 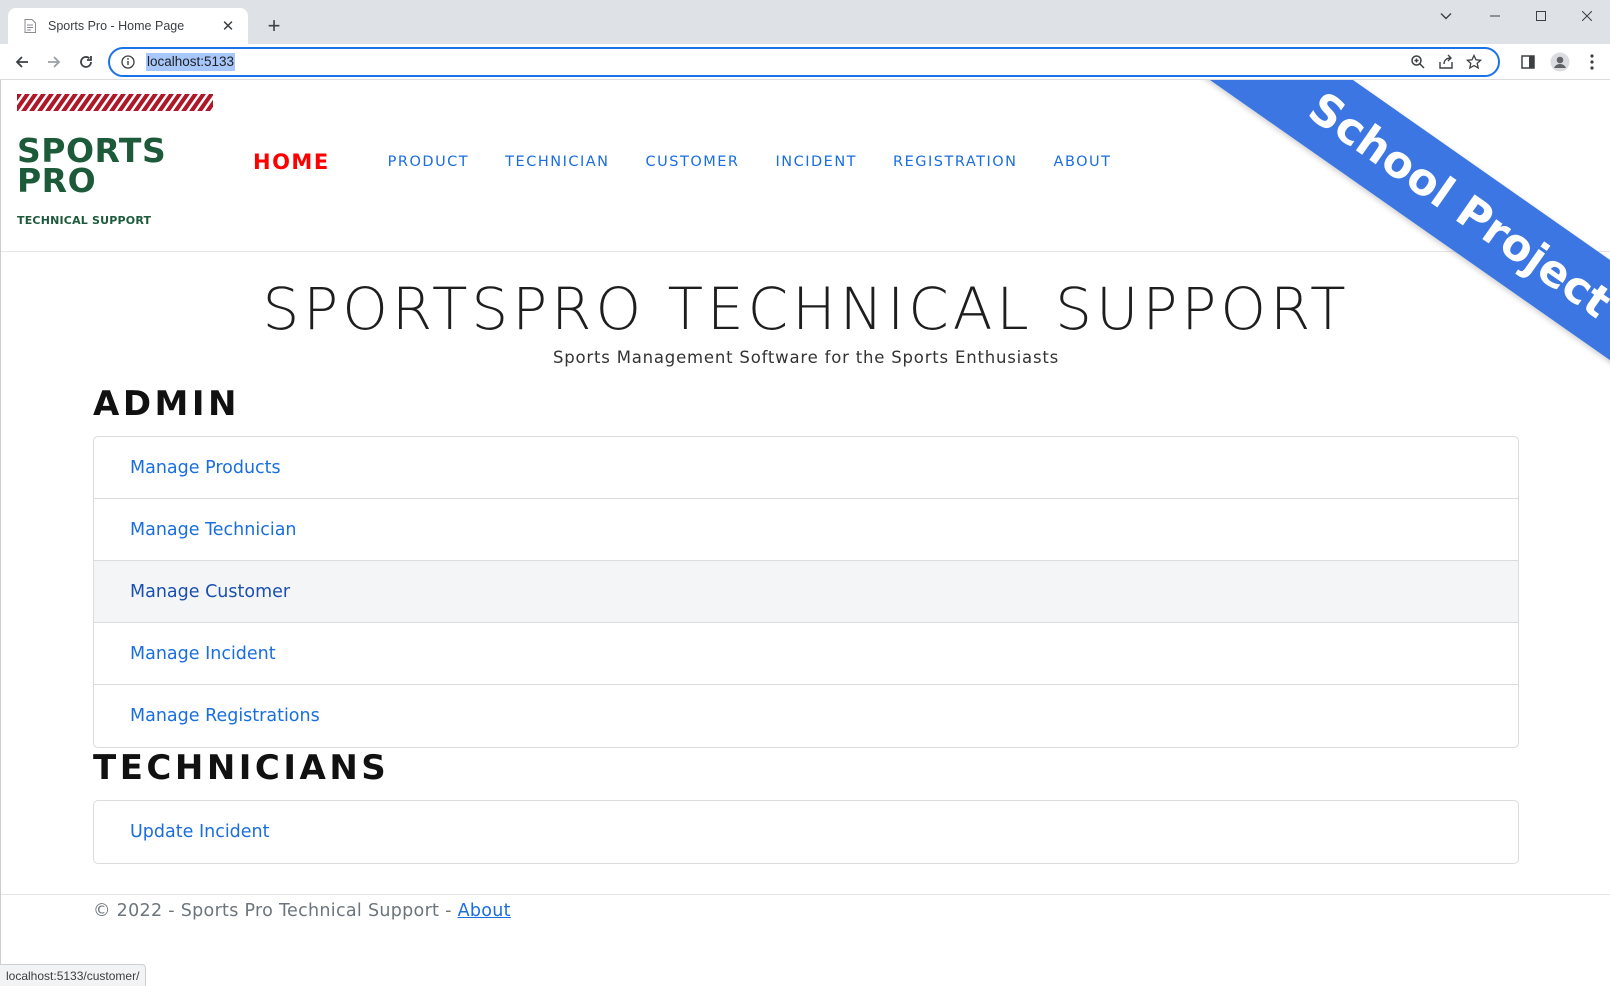 I want to click on nav-about: ABOUT, so click(x=1083, y=162).